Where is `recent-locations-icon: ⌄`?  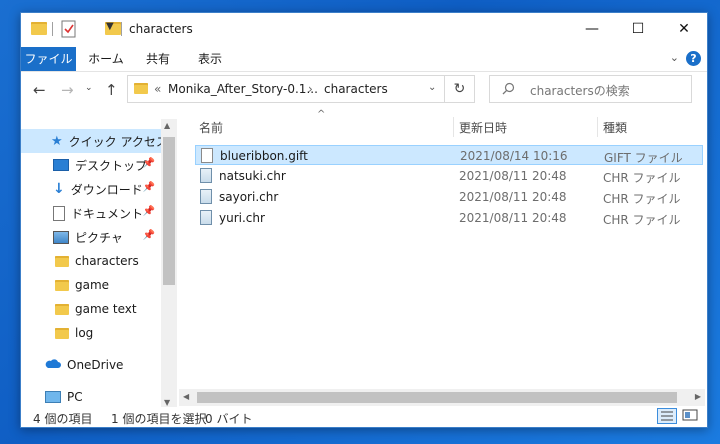 recent-locations-icon: ⌄ is located at coordinates (89, 88).